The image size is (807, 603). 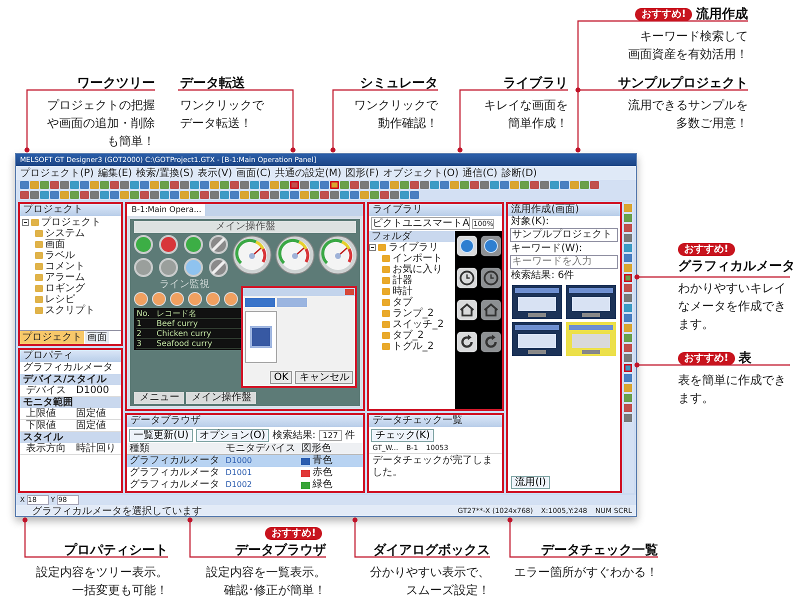 I want to click on tree-item: トグル_2, so click(x=413, y=346).